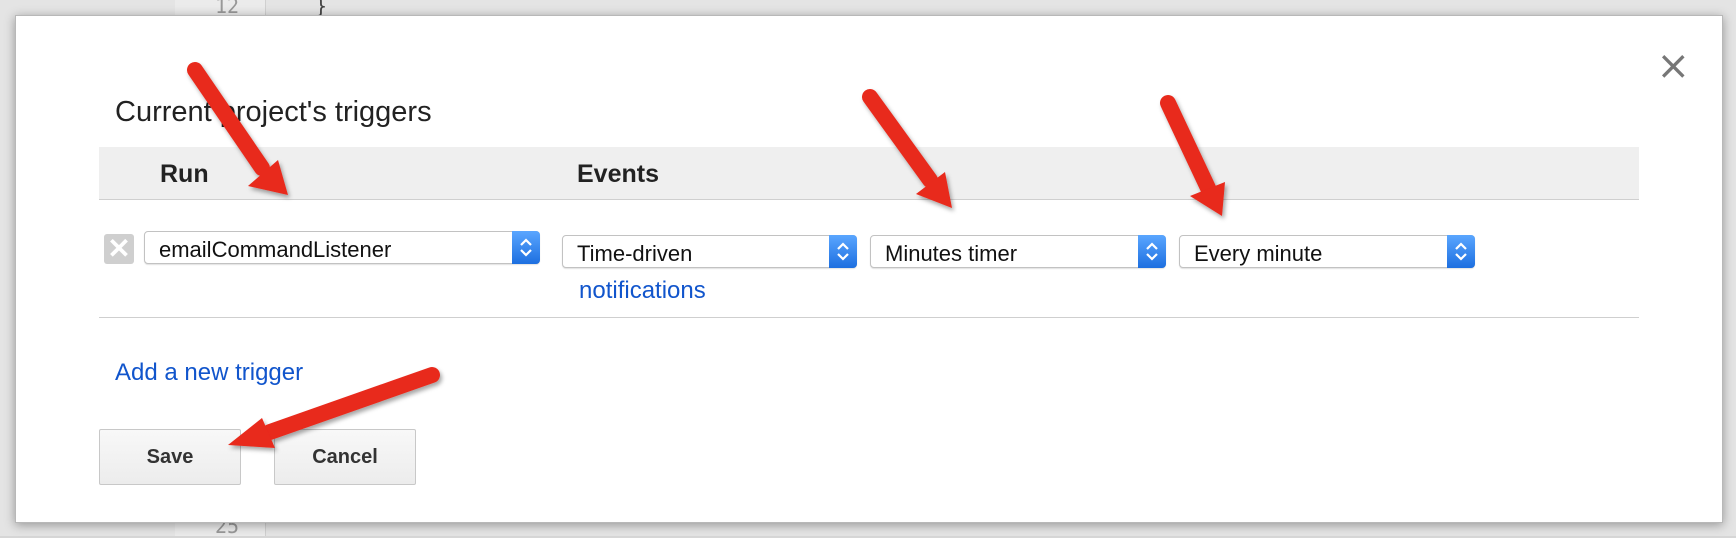 The image size is (1736, 538). Describe the element at coordinates (170, 457) in the screenshot. I see `save-button: Save` at that location.